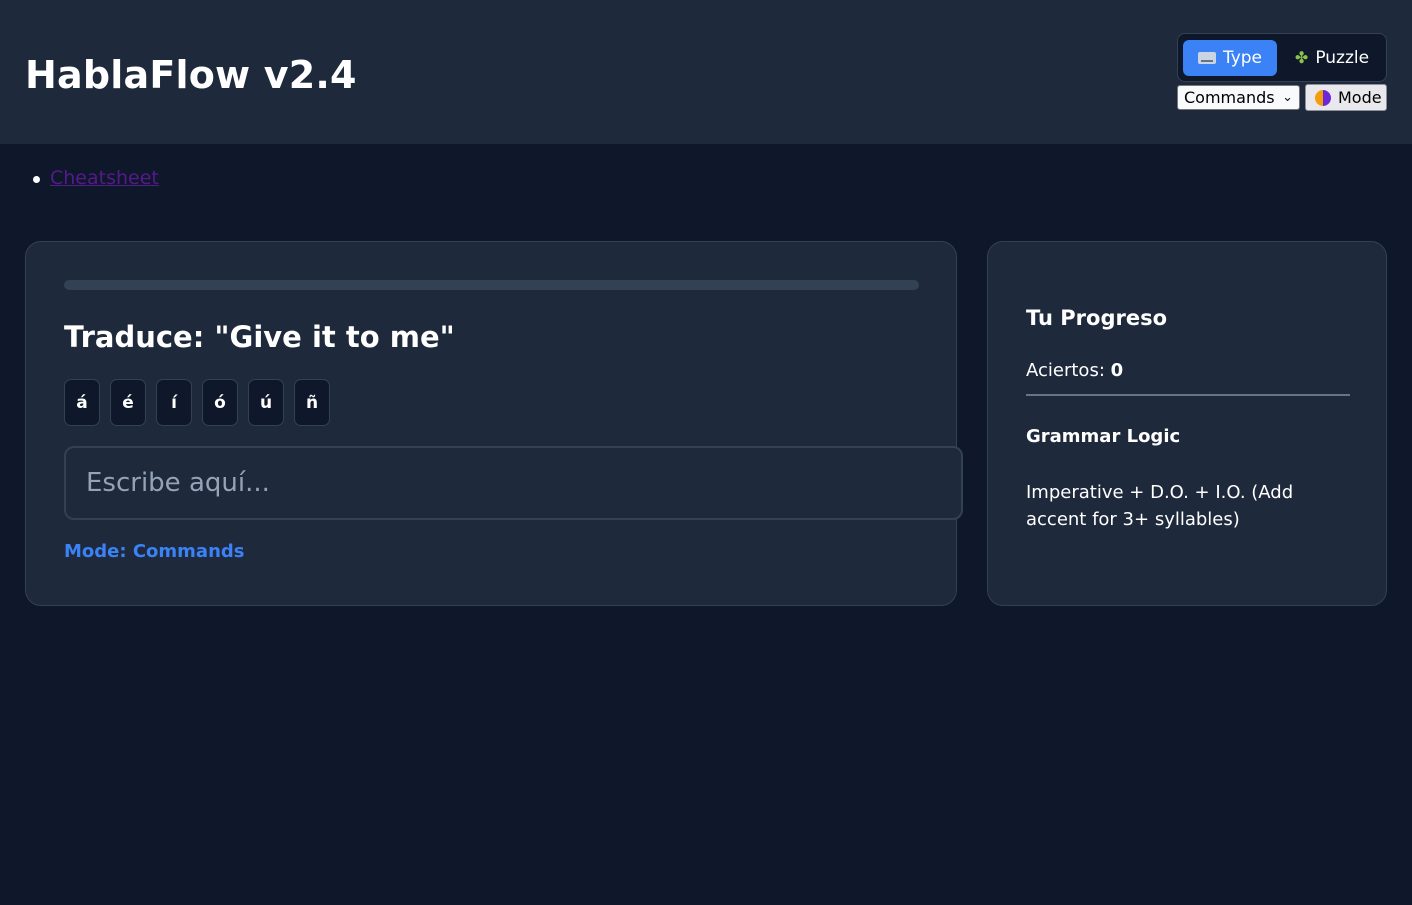  I want to click on topic-select: Commands ⌄, so click(1238, 97).